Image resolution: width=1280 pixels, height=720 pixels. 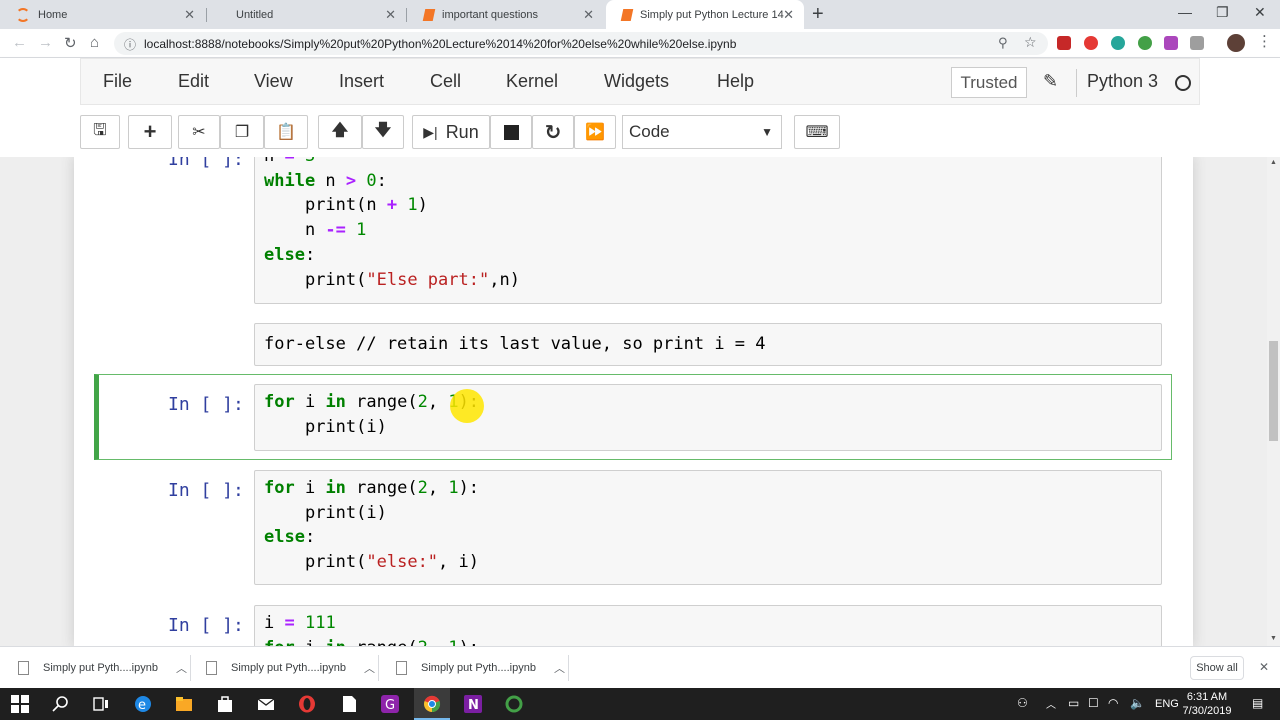 What do you see at coordinates (1185, 12) in the screenshot?
I see `minimize-icon: —` at bounding box center [1185, 12].